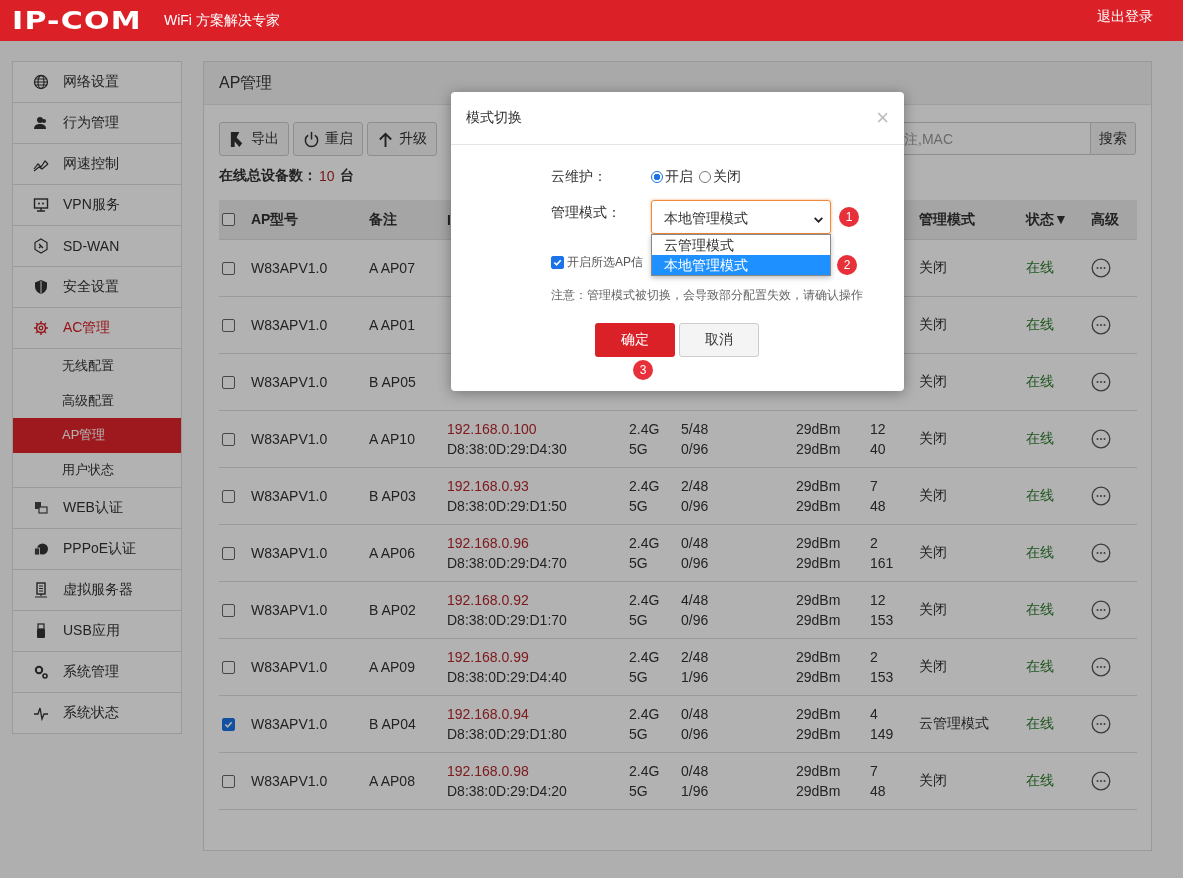 The height and width of the screenshot is (878, 1183). Describe the element at coordinates (97, 590) in the screenshot. I see `sidebar-item: 虚拟服务器` at that location.